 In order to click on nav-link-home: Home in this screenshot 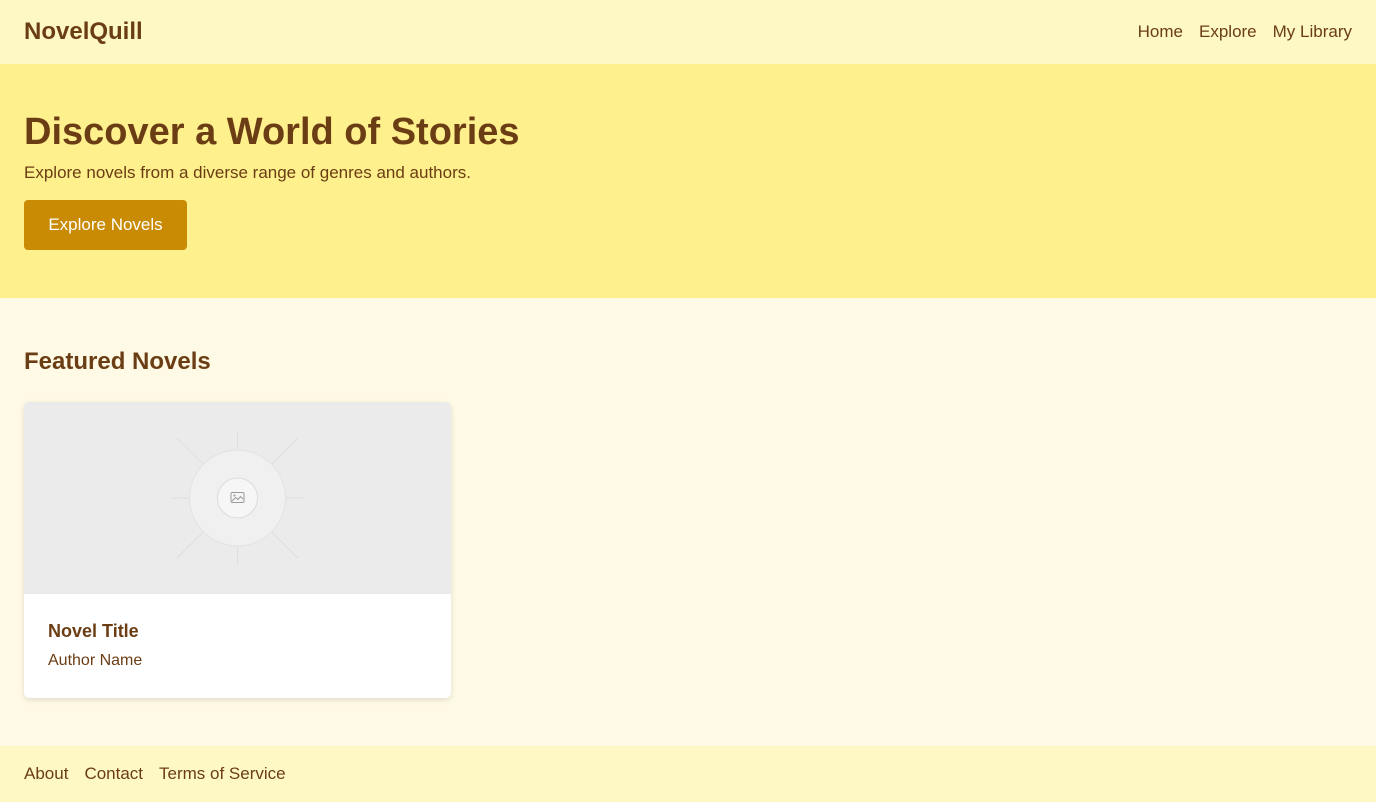, I will do `click(1160, 32)`.